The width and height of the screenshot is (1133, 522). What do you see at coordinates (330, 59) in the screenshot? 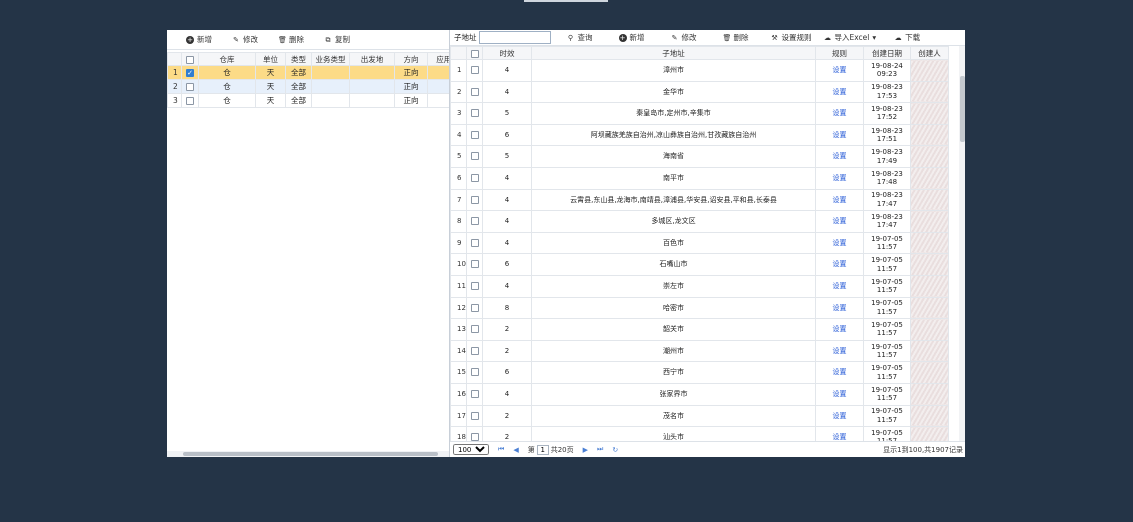
I see `col-business-type: 业务类型` at bounding box center [330, 59].